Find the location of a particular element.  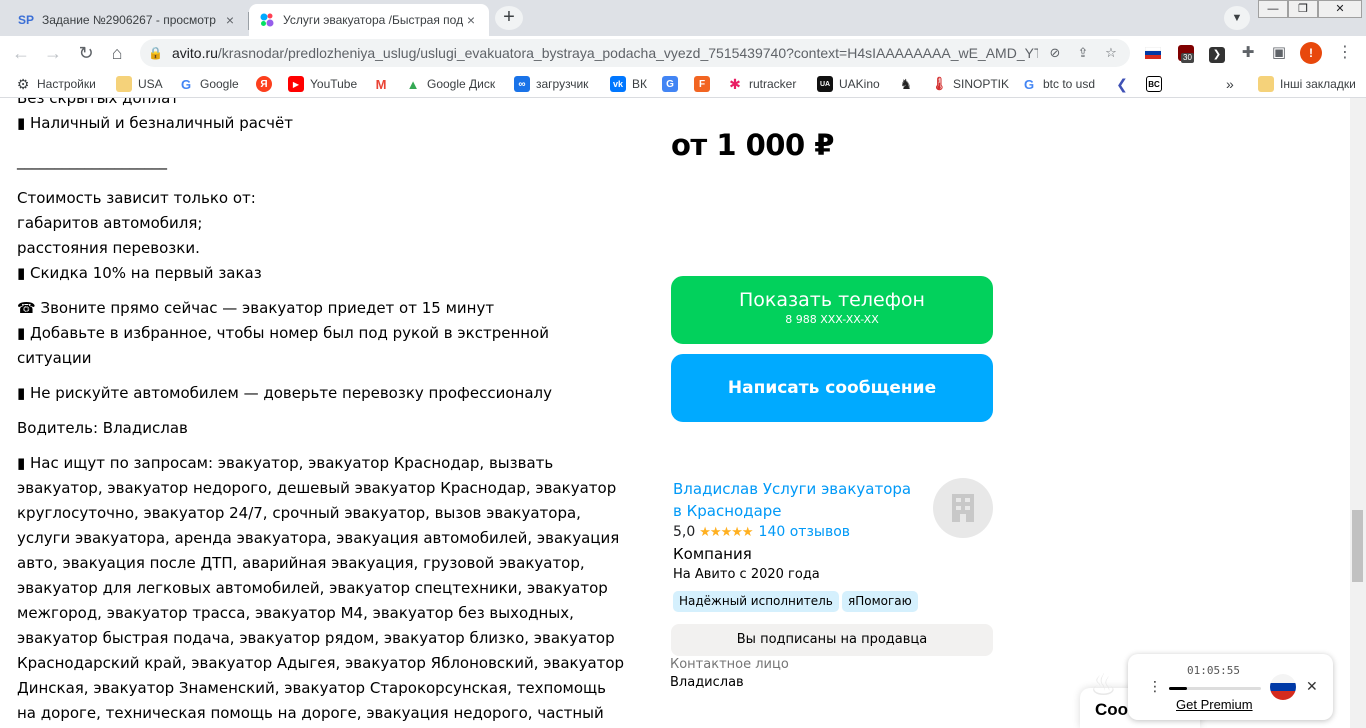

new-tab-button: + is located at coordinates (509, 18).